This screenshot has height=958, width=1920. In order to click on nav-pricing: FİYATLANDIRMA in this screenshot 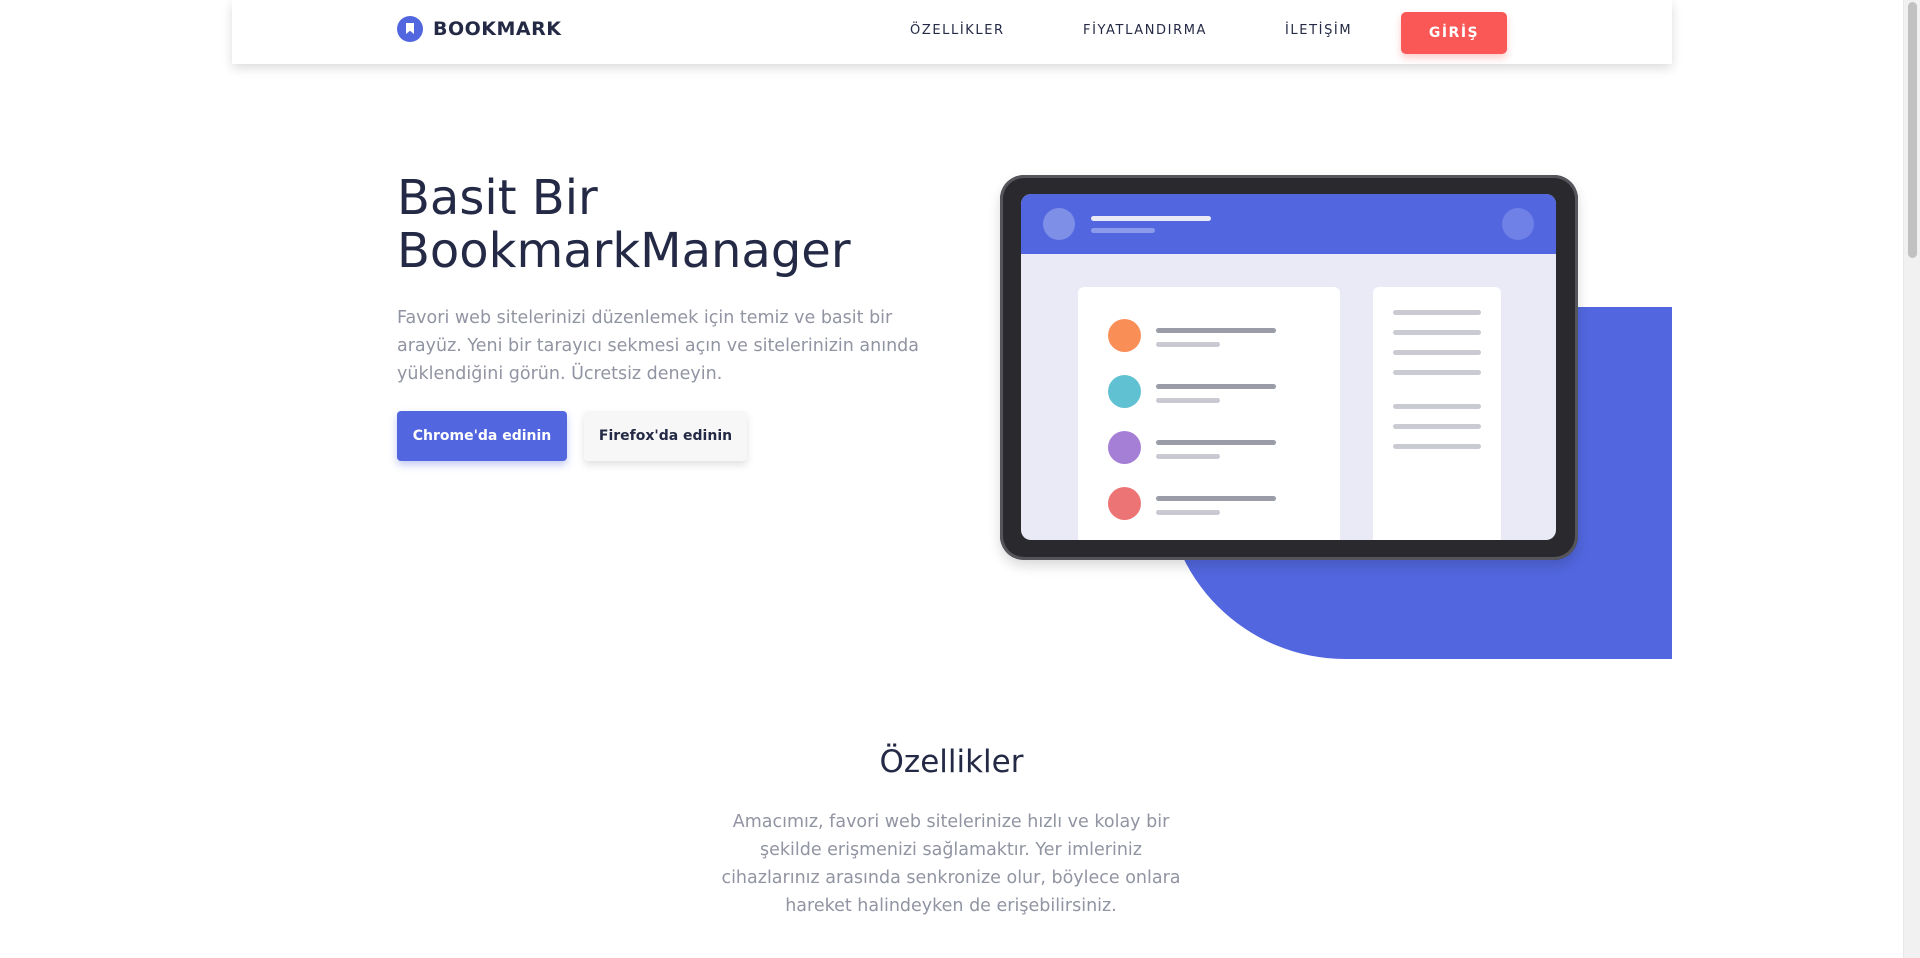, I will do `click(1145, 30)`.